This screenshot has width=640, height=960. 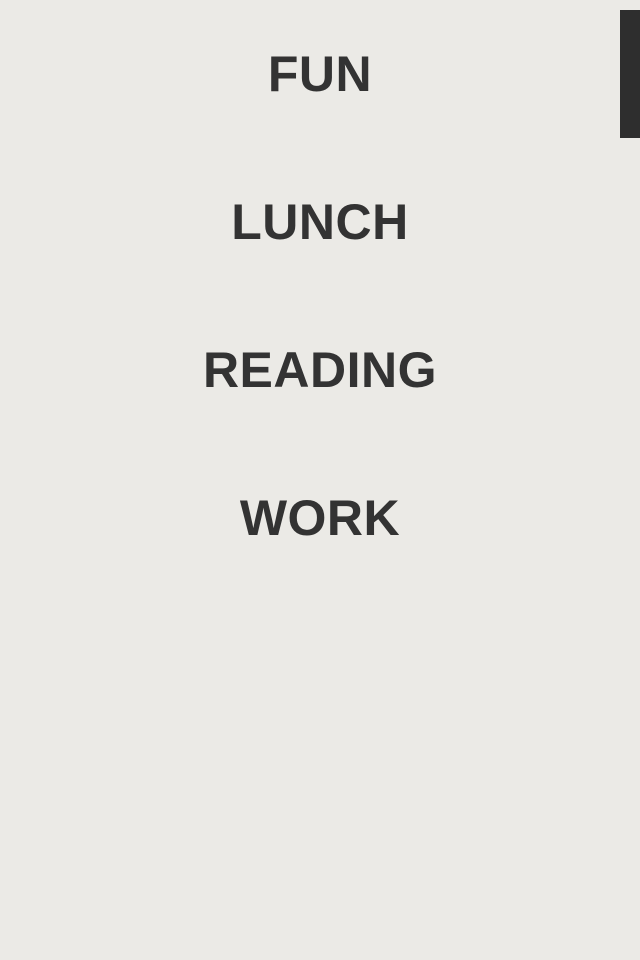 I want to click on category-label: WORK, so click(x=320, y=518).